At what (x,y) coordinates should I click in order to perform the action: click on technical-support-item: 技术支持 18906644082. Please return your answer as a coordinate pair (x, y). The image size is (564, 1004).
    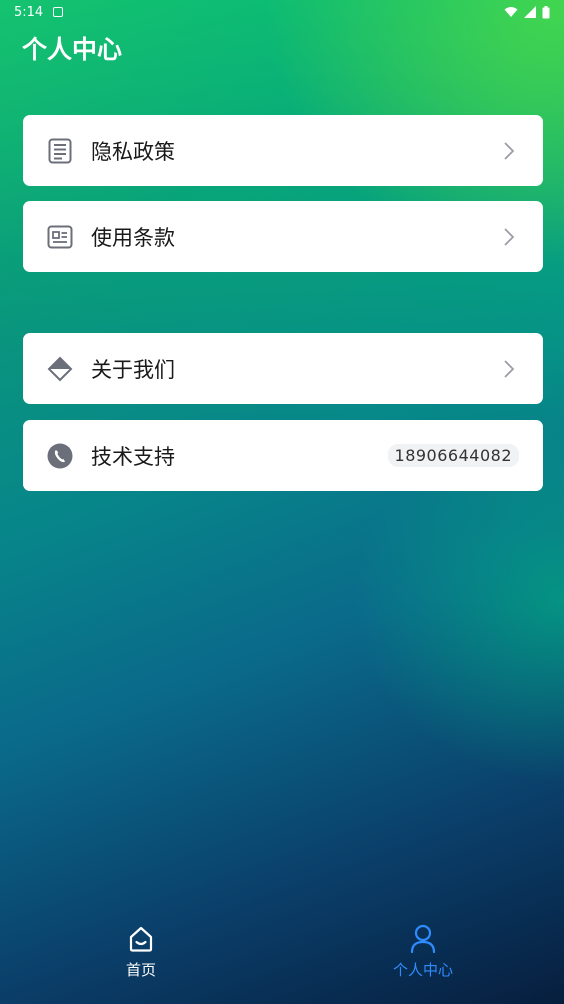
    Looking at the image, I should click on (283, 455).